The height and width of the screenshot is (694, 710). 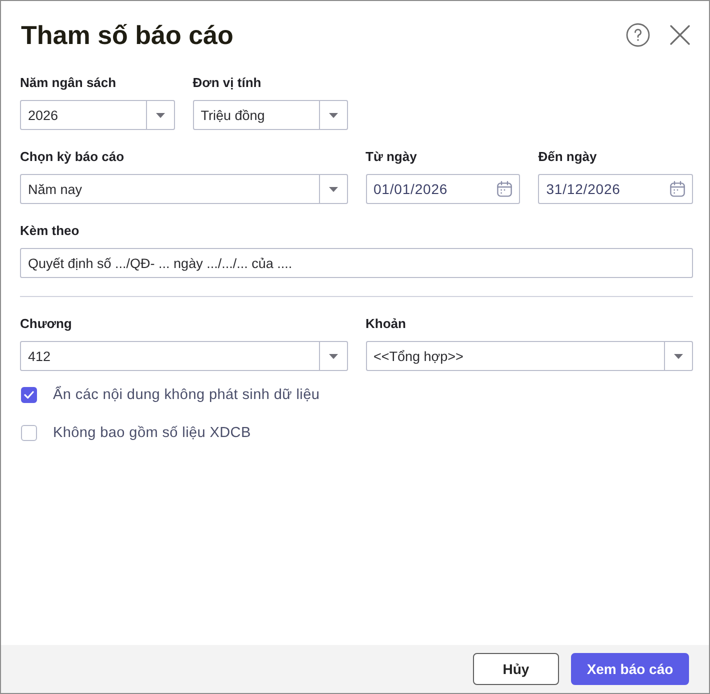 I want to click on dropdown-field: <<Tổng hợp>>, so click(x=529, y=356).